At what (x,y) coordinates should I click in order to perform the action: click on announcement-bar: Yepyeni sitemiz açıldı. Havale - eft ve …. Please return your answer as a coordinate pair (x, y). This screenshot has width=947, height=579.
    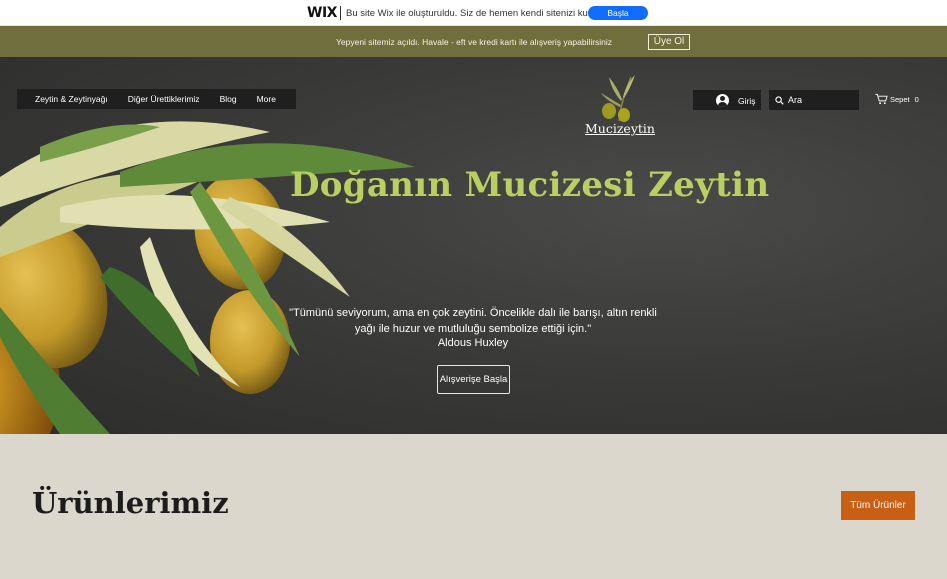
    Looking at the image, I should click on (473, 41).